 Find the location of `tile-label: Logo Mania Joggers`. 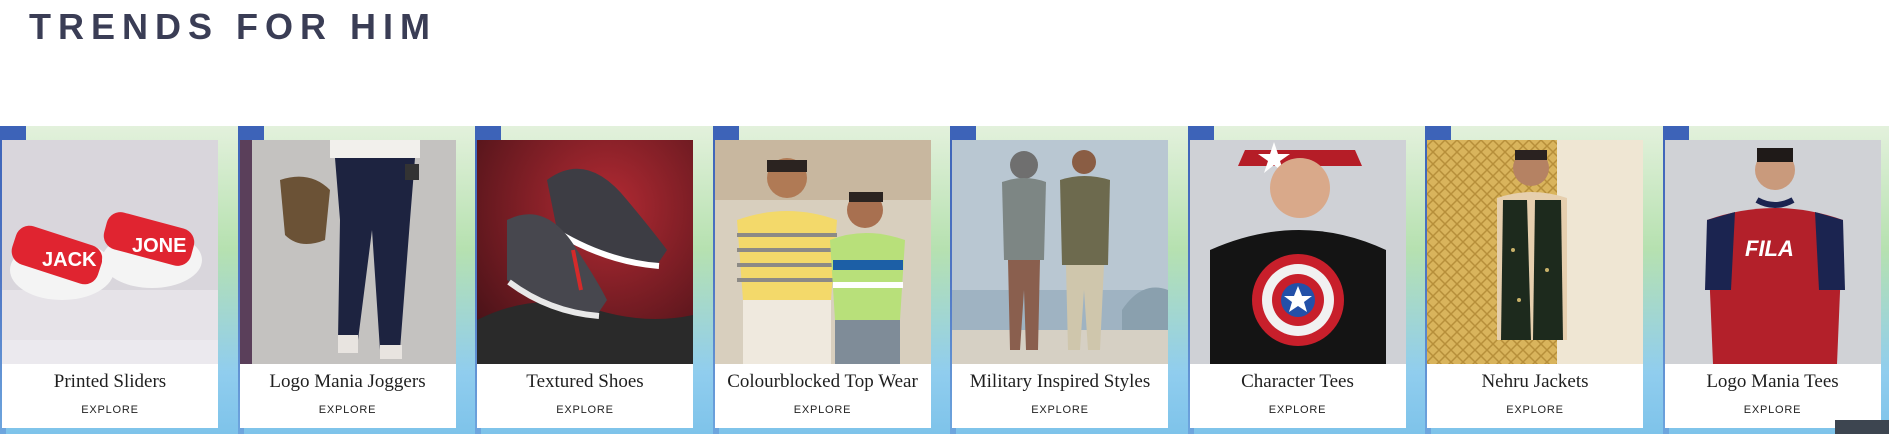

tile-label: Logo Mania Joggers is located at coordinates (347, 381).